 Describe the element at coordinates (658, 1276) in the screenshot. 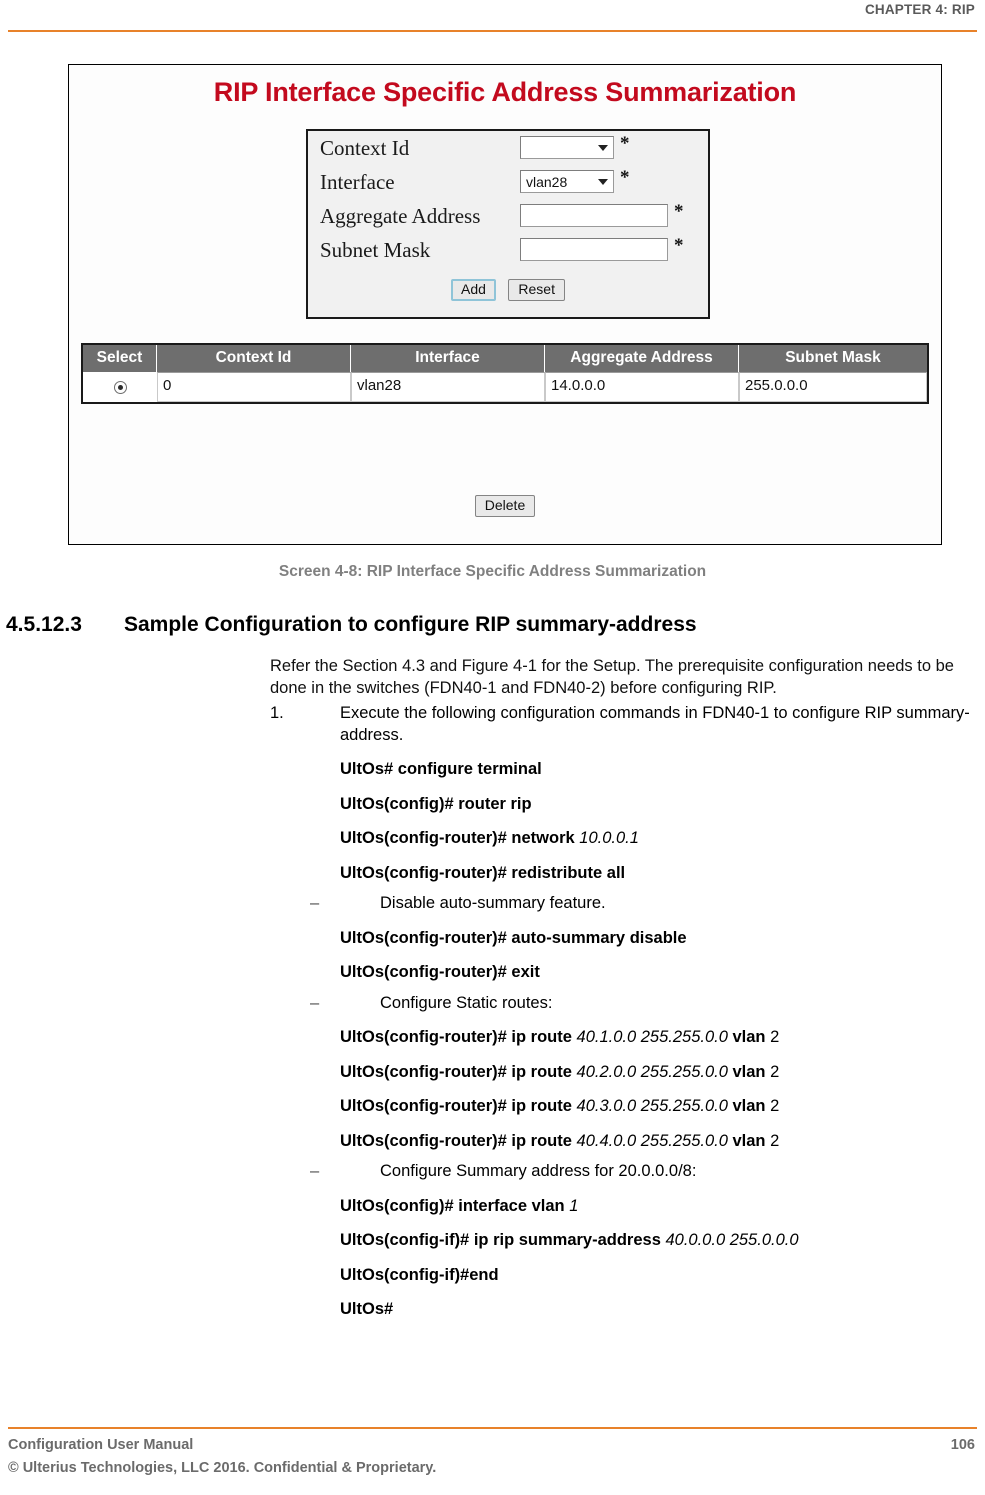

I see `command-line-13: UltOs(config-if)#end` at that location.